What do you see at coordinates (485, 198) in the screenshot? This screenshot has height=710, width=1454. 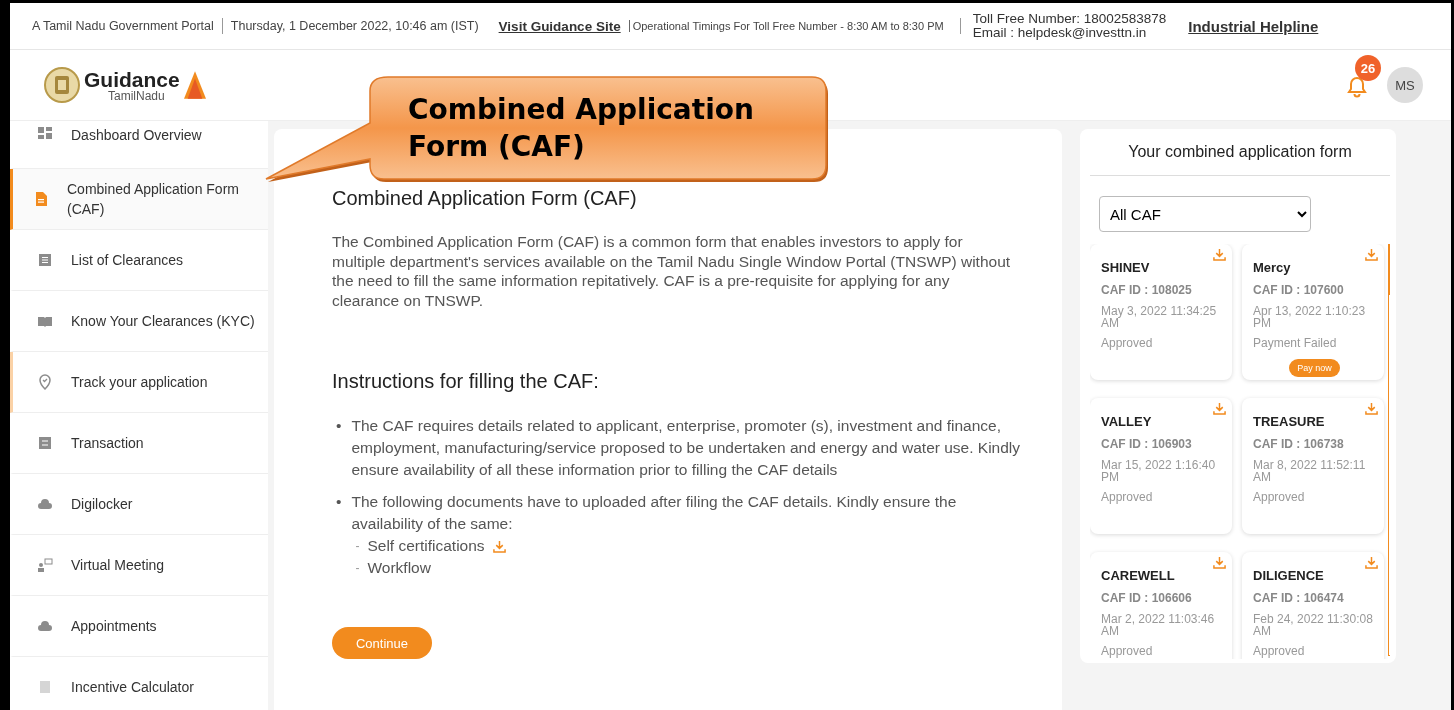 I see `page-heading: Combined Application Form (CAF)` at bounding box center [485, 198].